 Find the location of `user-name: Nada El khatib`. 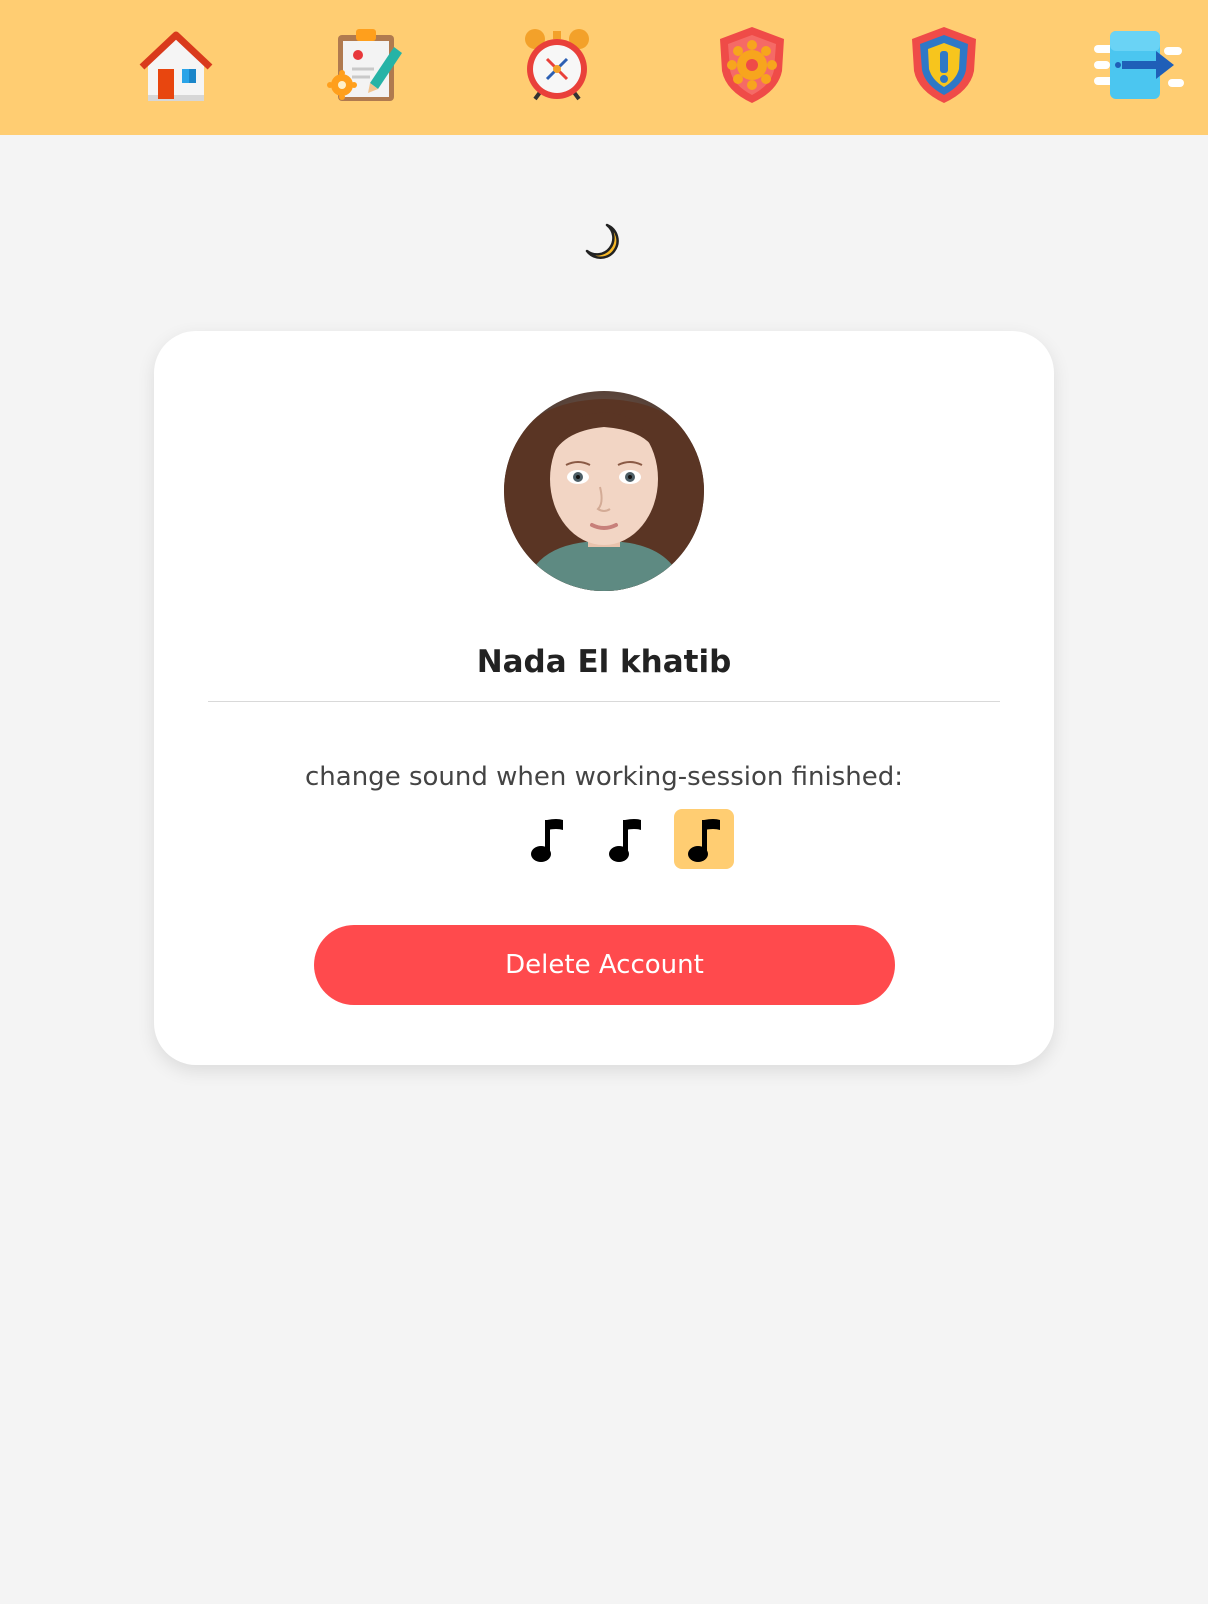

user-name: Nada El khatib is located at coordinates (604, 662).